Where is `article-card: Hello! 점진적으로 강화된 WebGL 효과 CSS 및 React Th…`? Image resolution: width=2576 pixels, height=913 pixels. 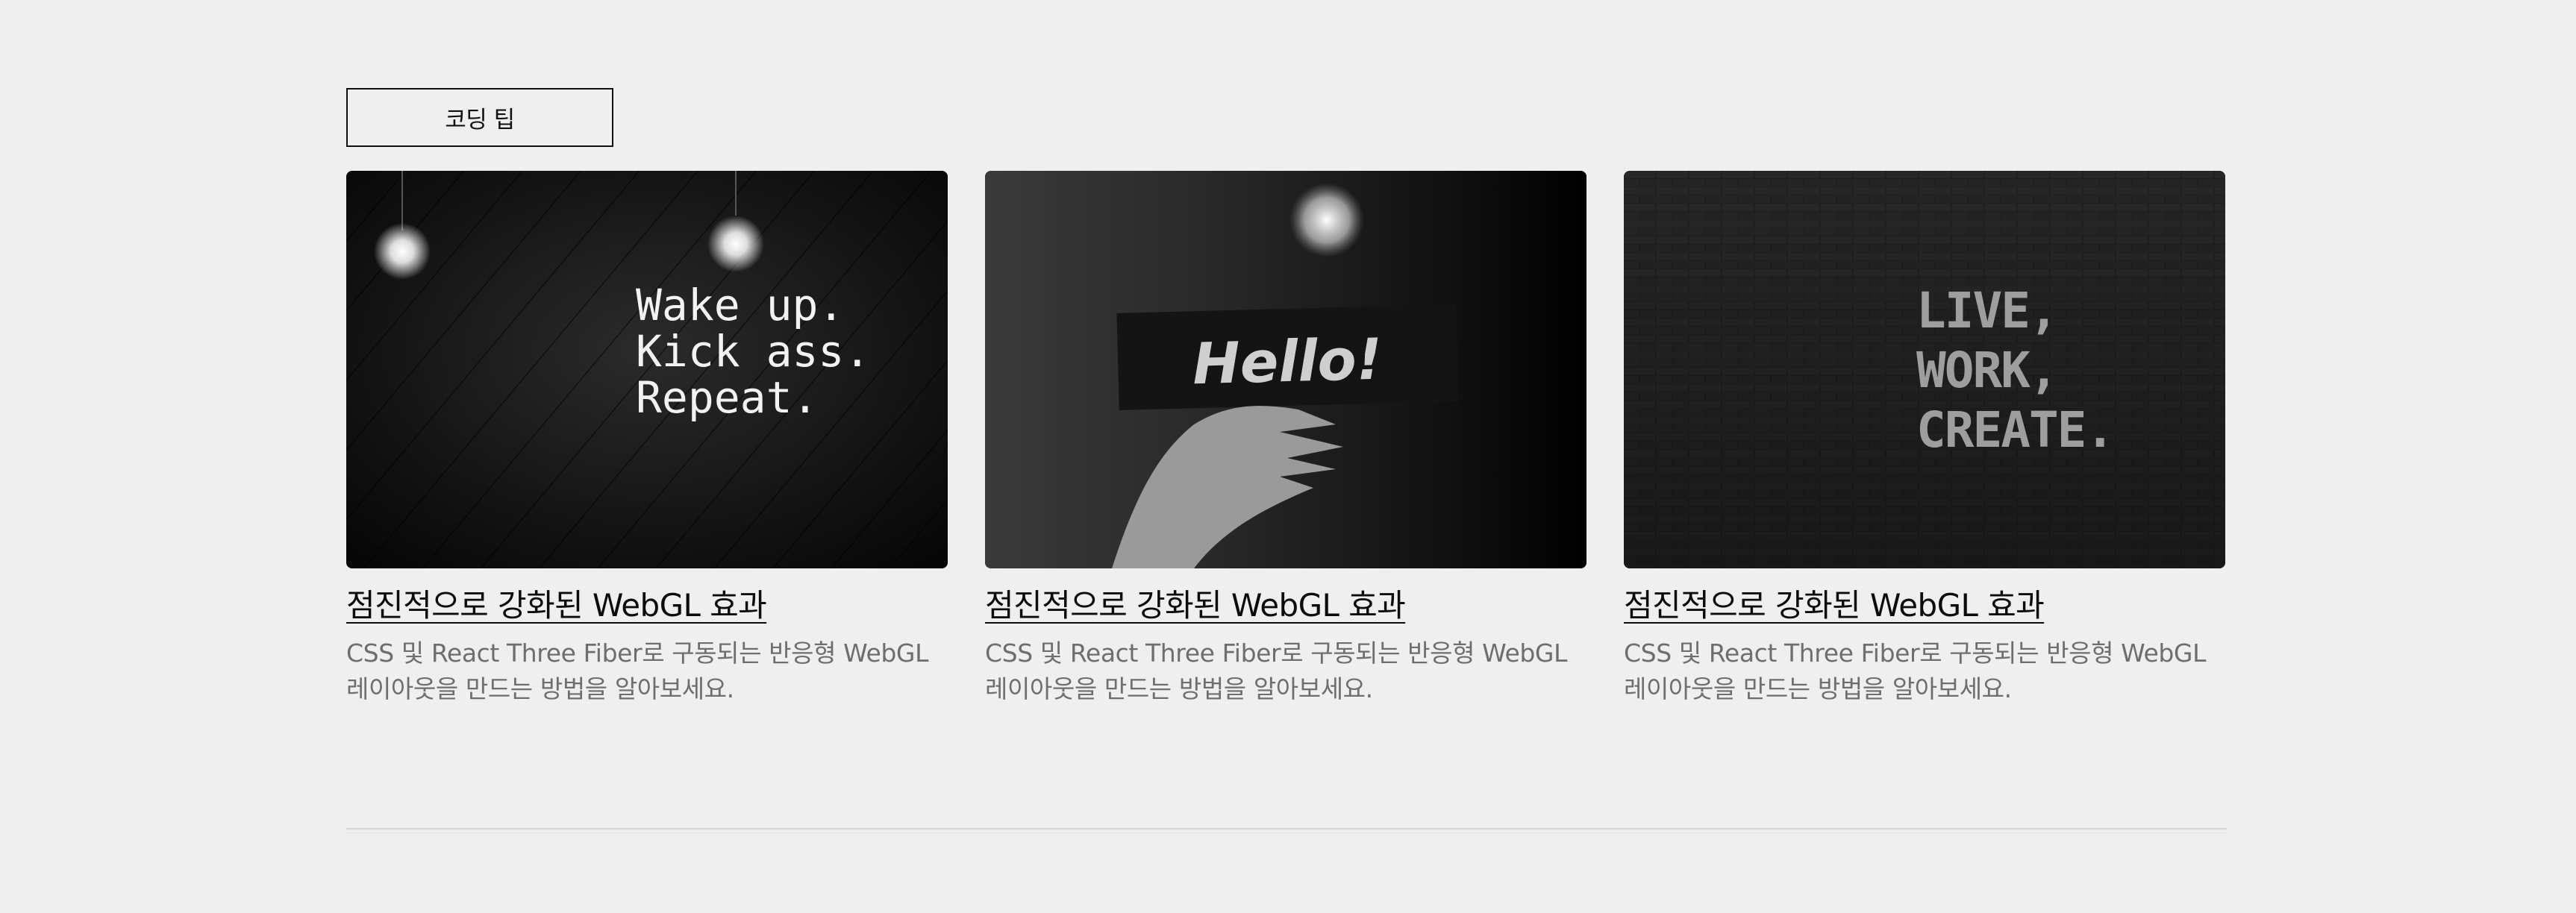 article-card: Hello! 점진적으로 강화된 WebGL 효과 CSS 및 React Th… is located at coordinates (1285, 439).